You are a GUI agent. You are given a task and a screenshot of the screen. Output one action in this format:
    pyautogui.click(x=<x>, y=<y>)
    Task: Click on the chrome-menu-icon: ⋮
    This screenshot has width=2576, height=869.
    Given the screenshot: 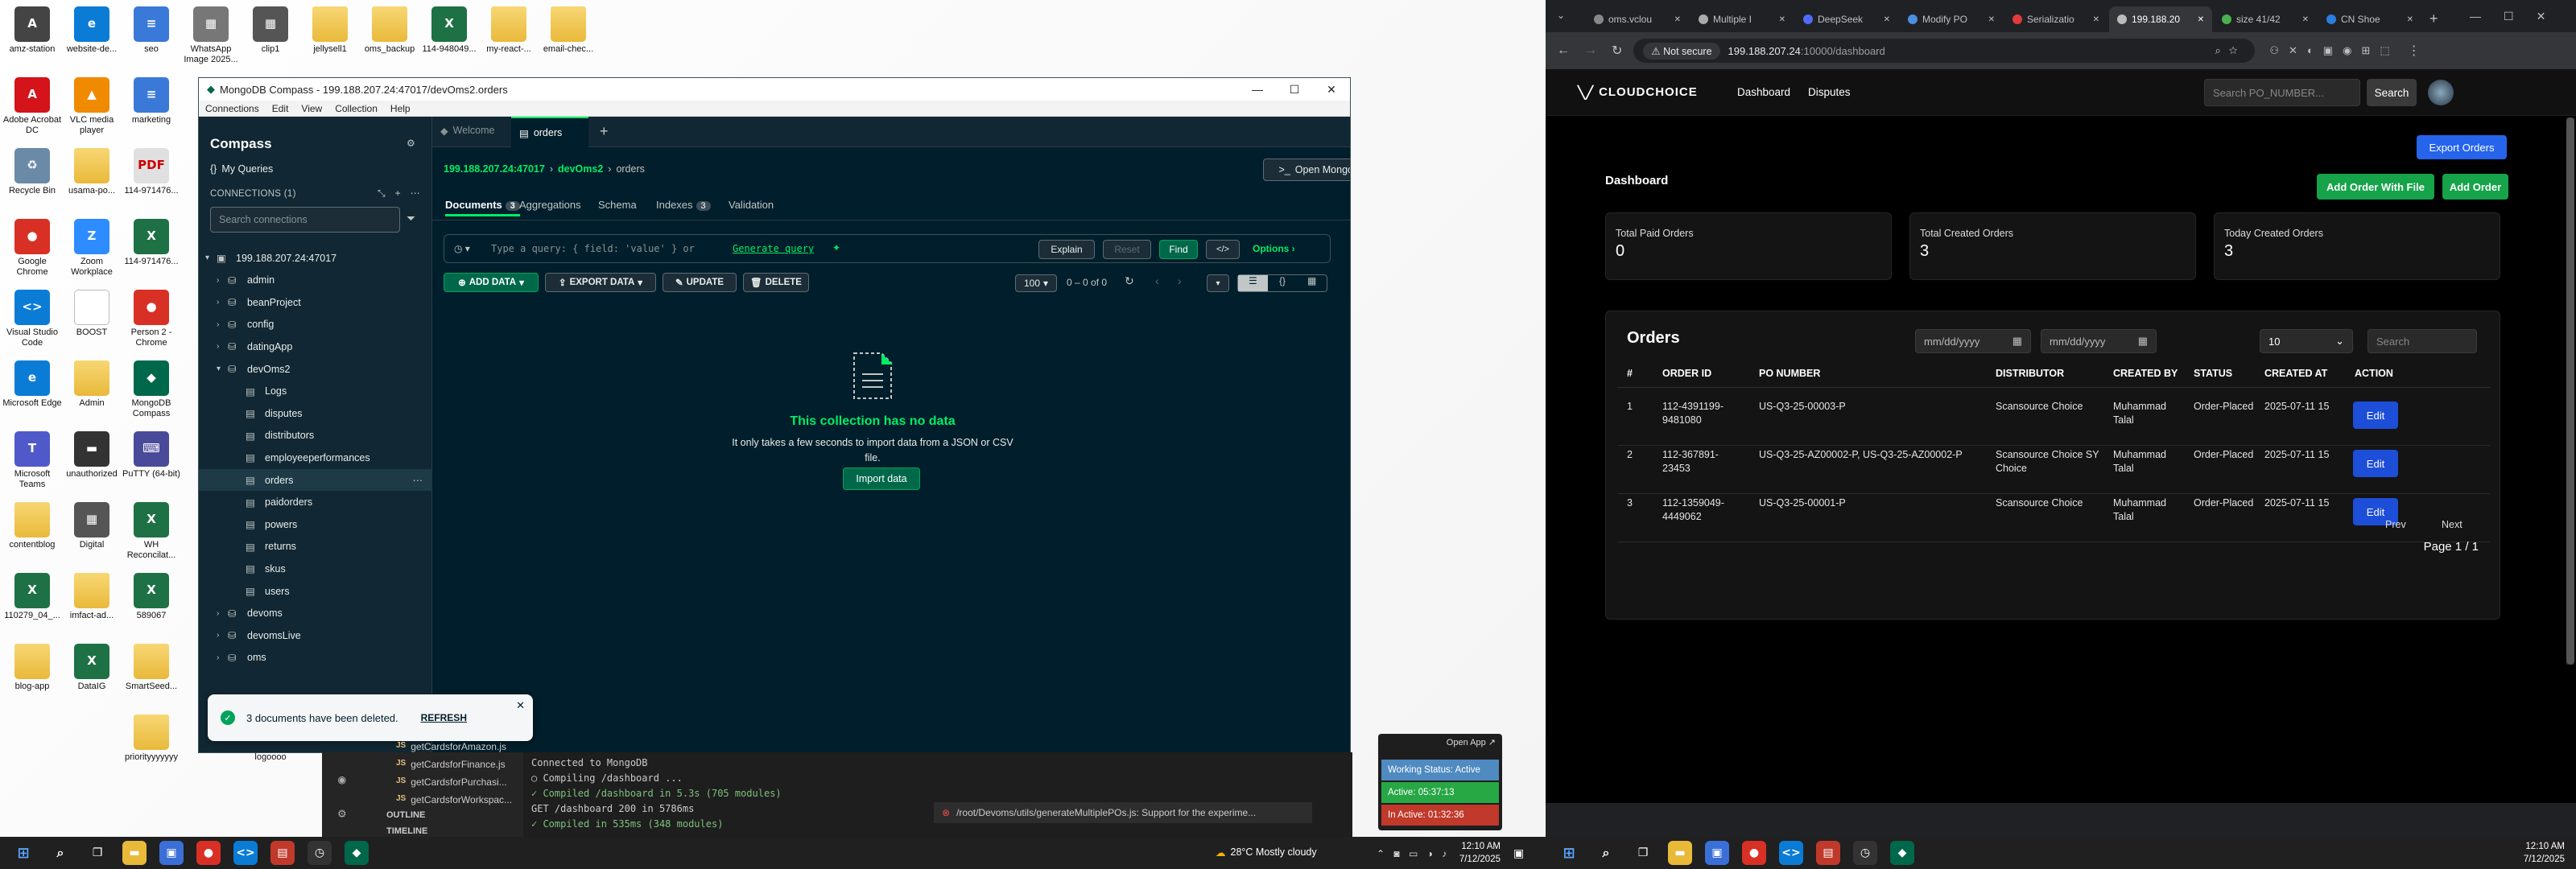 What is the action you would take?
    pyautogui.click(x=2414, y=51)
    